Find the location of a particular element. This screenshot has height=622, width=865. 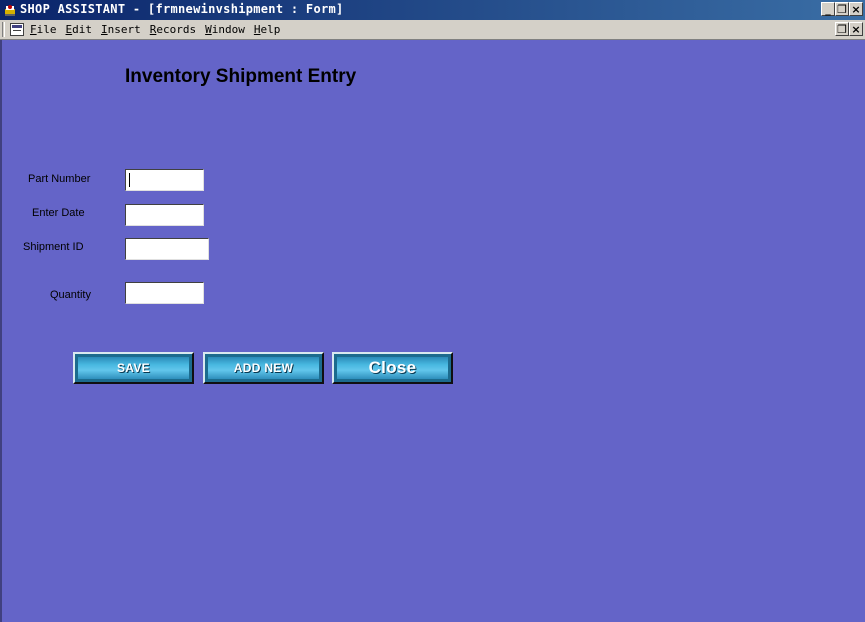

form-title: Inventory Shipment Entry is located at coordinates (241, 76).